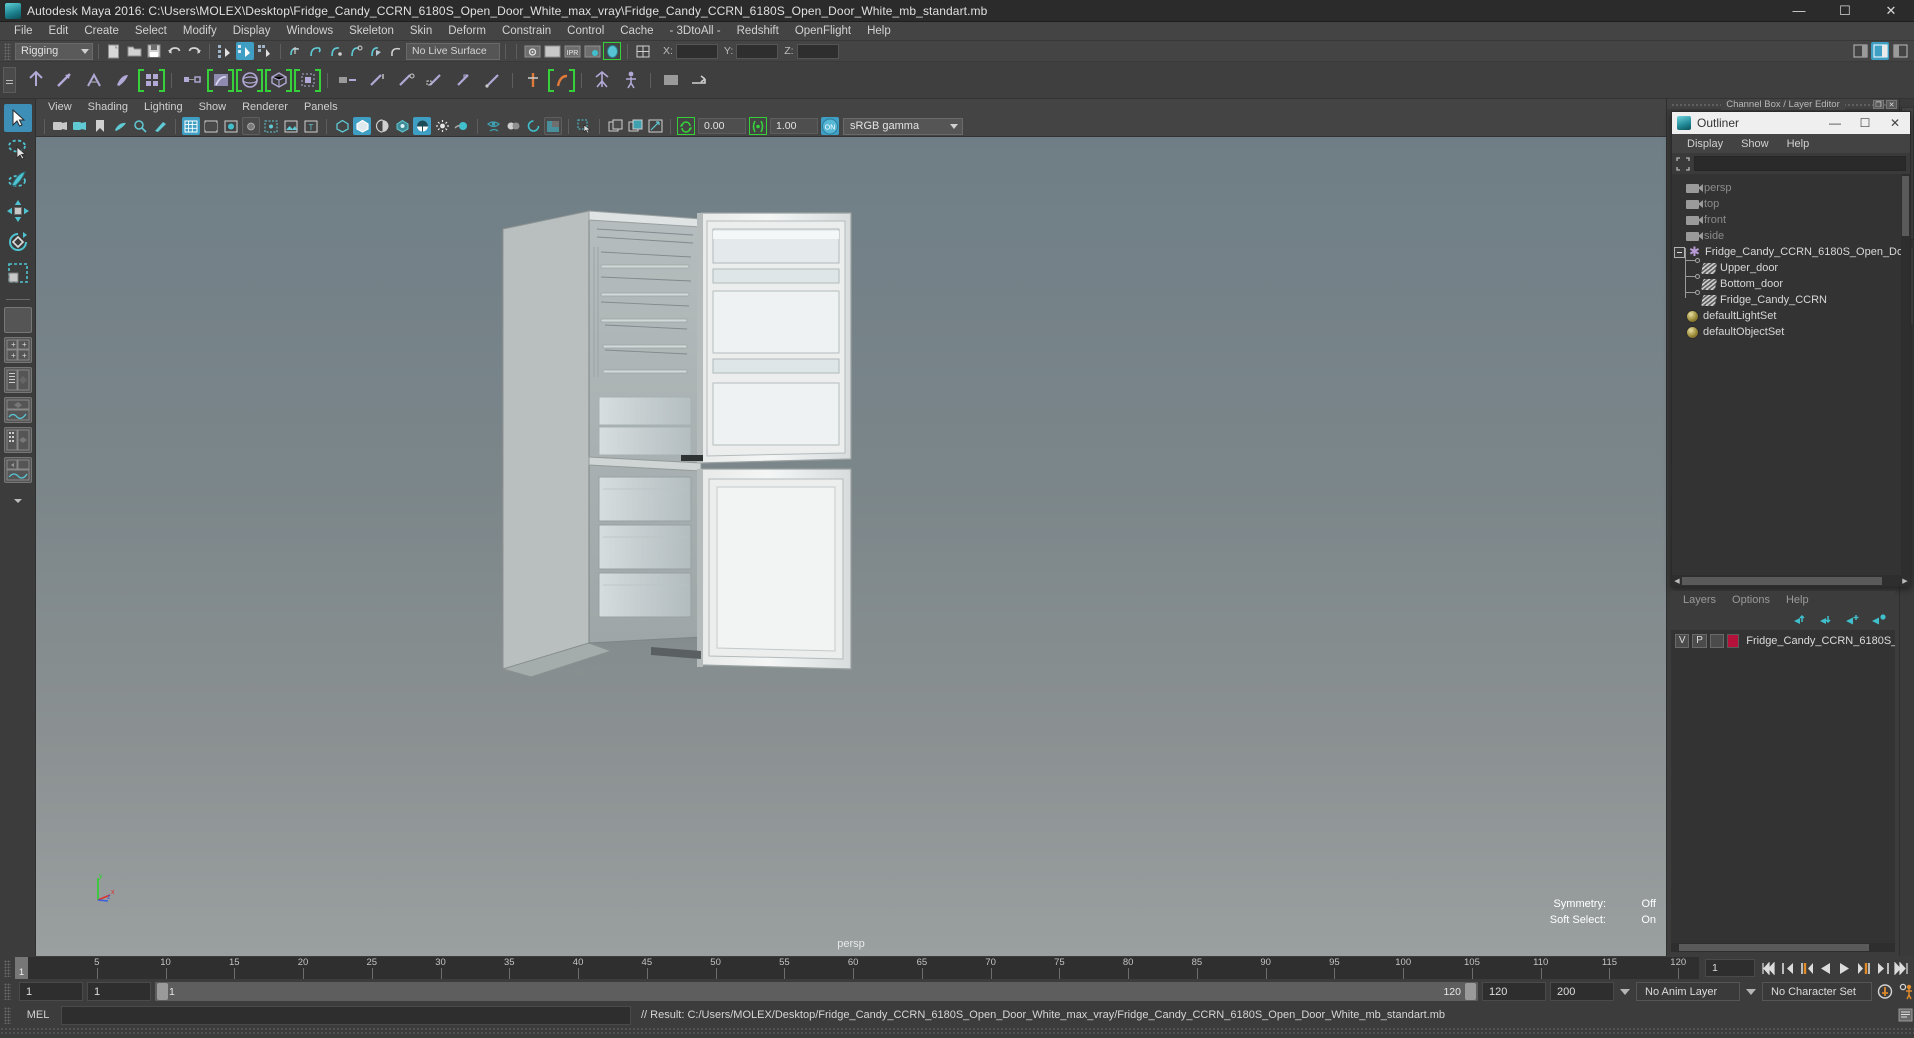 The height and width of the screenshot is (1038, 1914). Describe the element at coordinates (553, 126) in the screenshot. I see `viewport-texture-toggle-icon` at that location.